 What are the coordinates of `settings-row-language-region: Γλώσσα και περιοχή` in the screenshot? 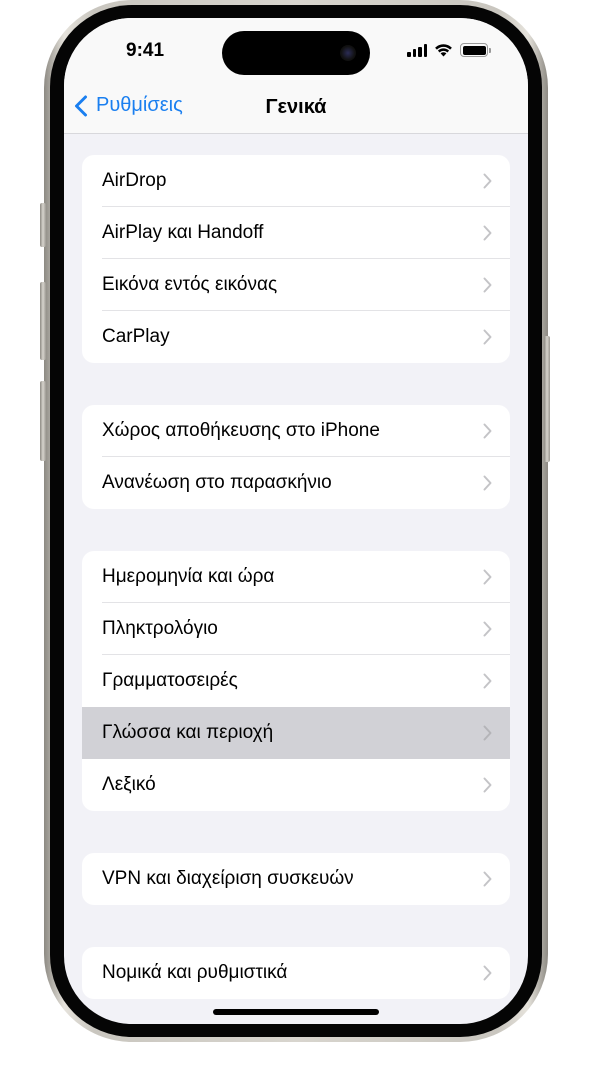 It's located at (296, 733).